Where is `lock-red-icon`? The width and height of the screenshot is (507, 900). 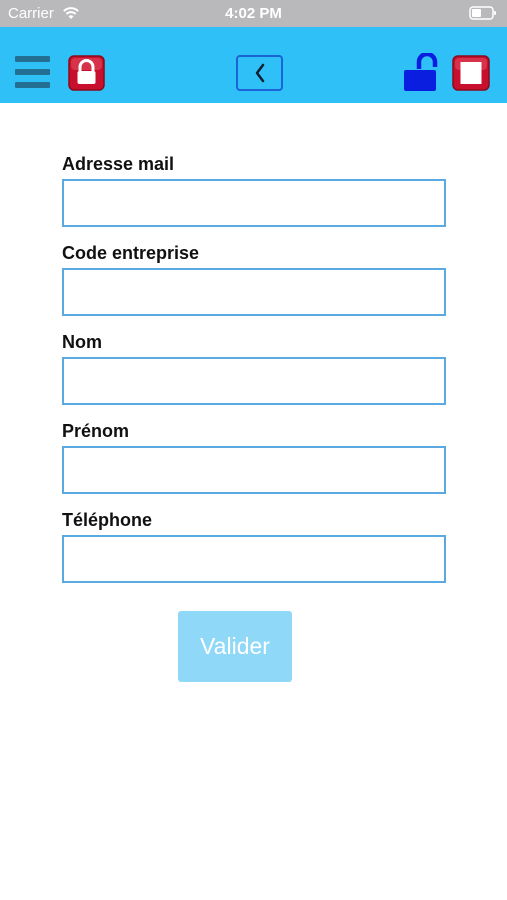 lock-red-icon is located at coordinates (86, 73).